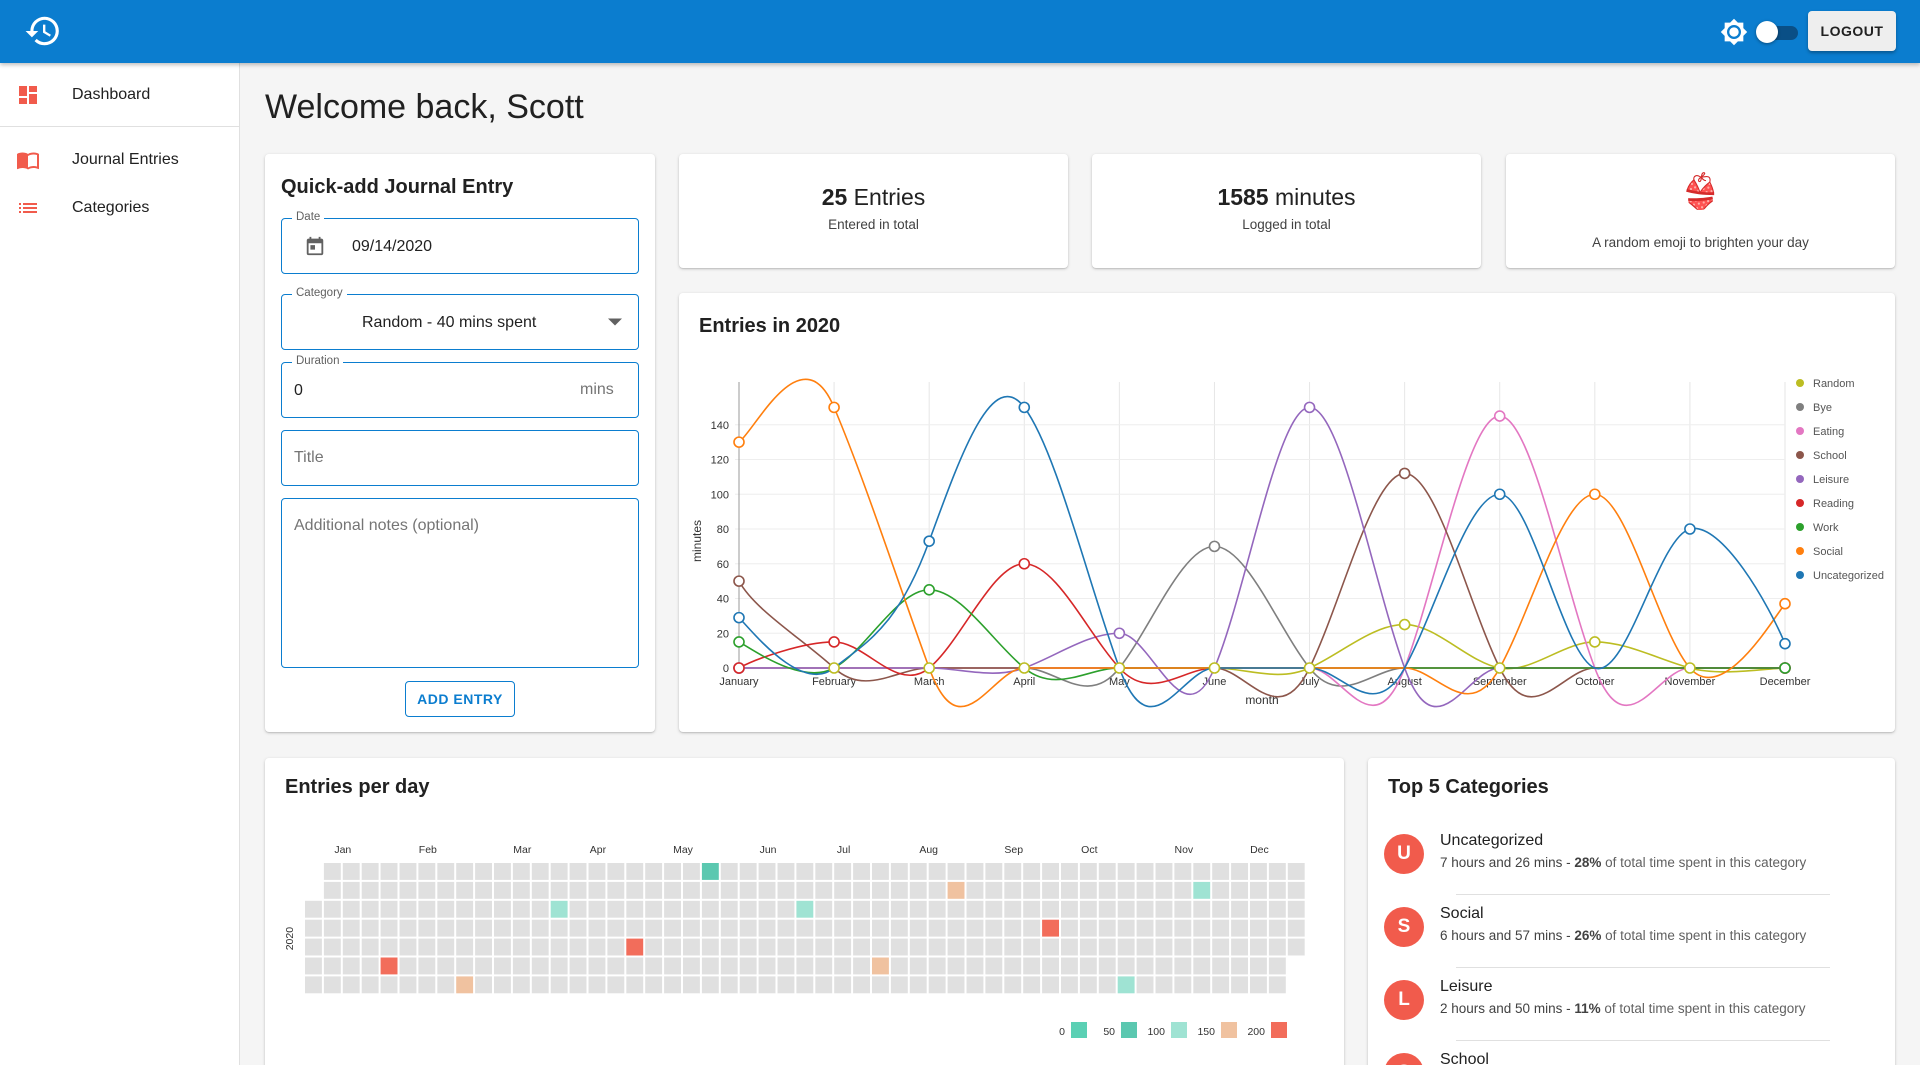 Image resolution: width=1920 pixels, height=1065 pixels. What do you see at coordinates (460, 318) in the screenshot?
I see `category-select: Category Random - 40 mins spent` at bounding box center [460, 318].